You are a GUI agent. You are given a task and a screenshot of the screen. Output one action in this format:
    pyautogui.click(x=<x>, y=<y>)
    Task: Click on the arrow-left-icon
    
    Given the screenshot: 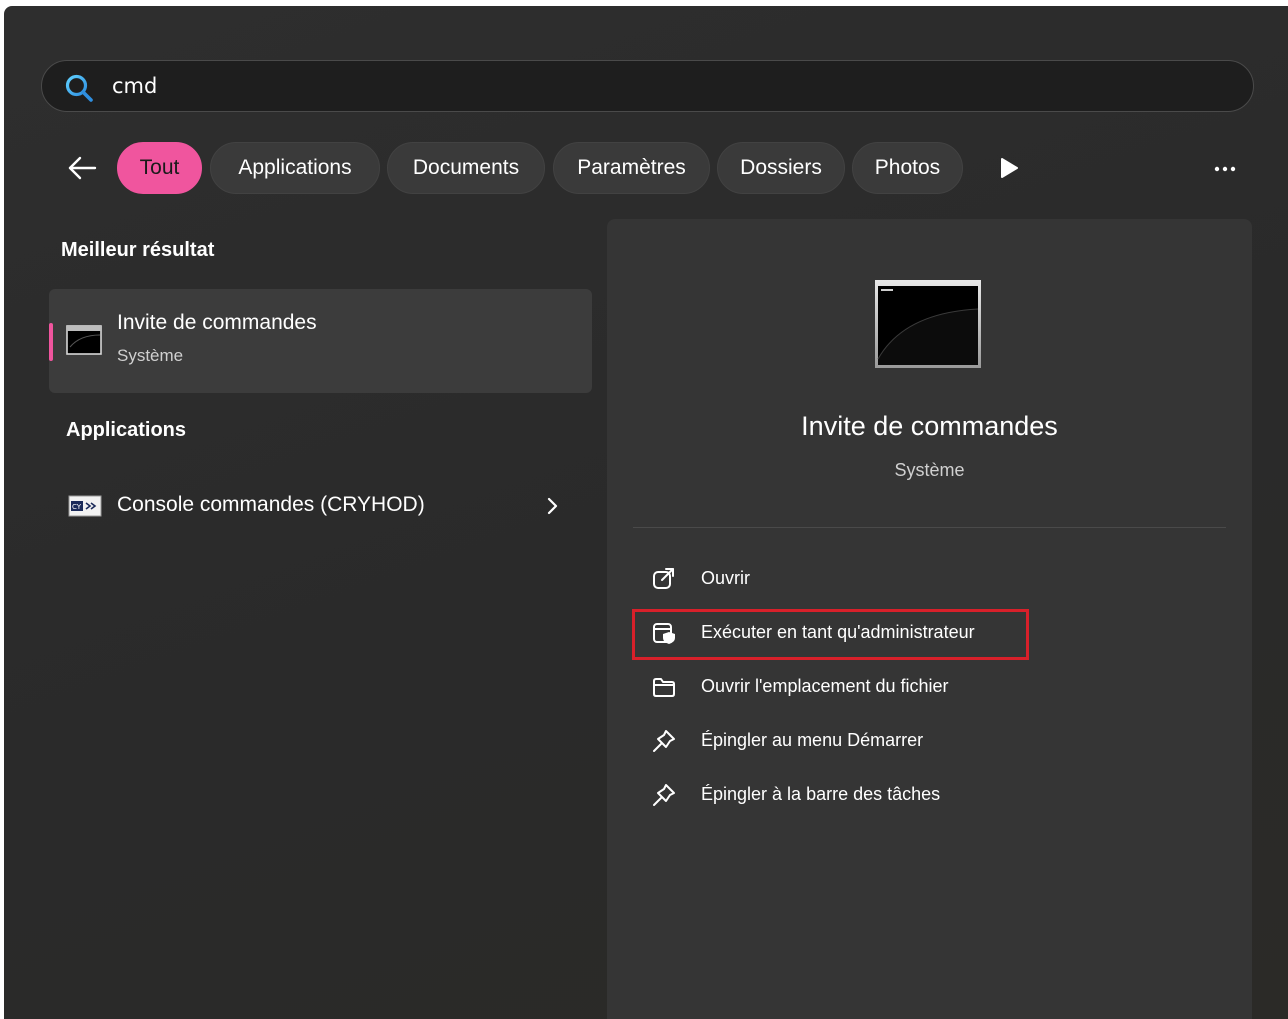 What is the action you would take?
    pyautogui.click(x=82, y=168)
    